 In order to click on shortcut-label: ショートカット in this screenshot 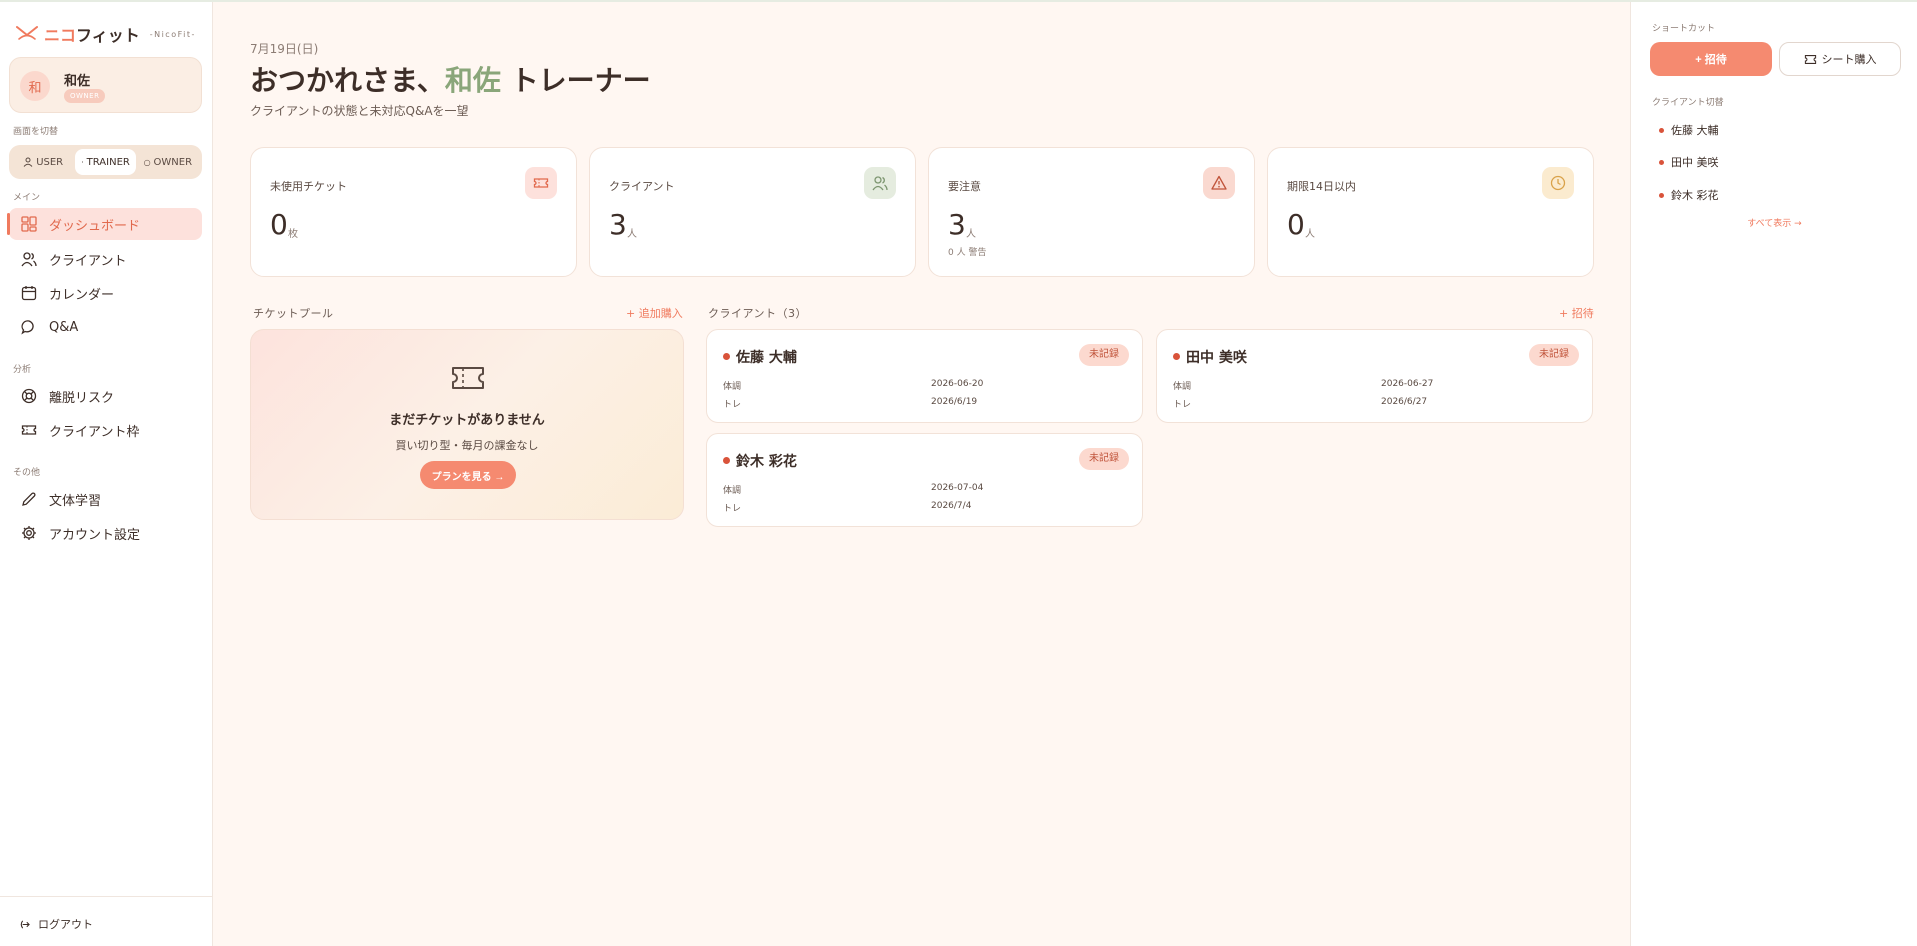, I will do `click(1684, 29)`.